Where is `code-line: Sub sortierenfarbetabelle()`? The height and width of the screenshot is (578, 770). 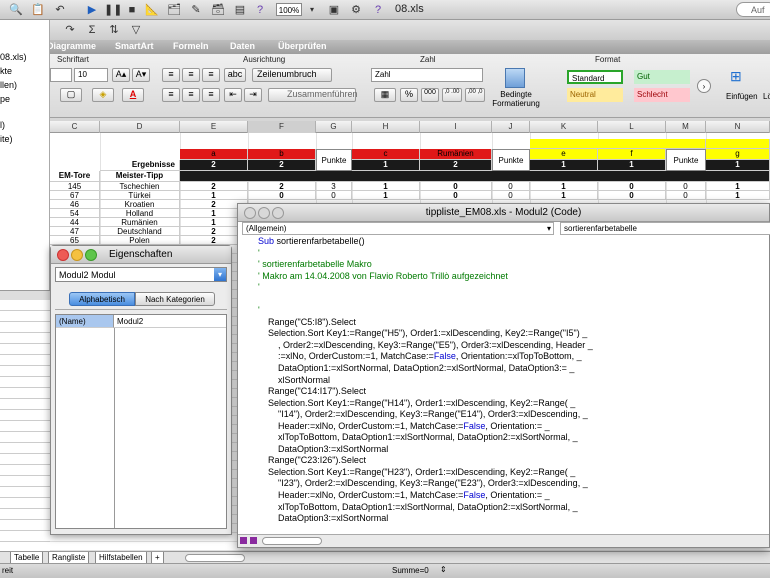
code-line: Sub sortierenfarbetabelle() is located at coordinates (510, 242).